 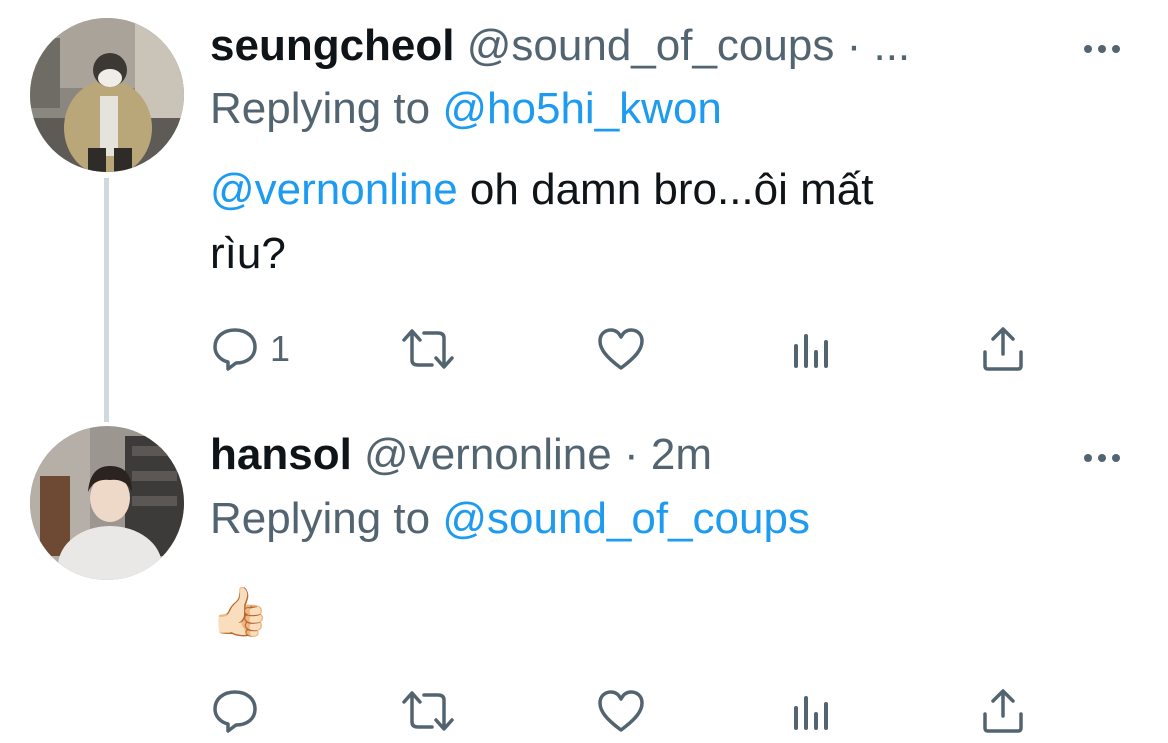 I want to click on text-line-1: oh damn bro...ôi mất, so click(x=665, y=189).